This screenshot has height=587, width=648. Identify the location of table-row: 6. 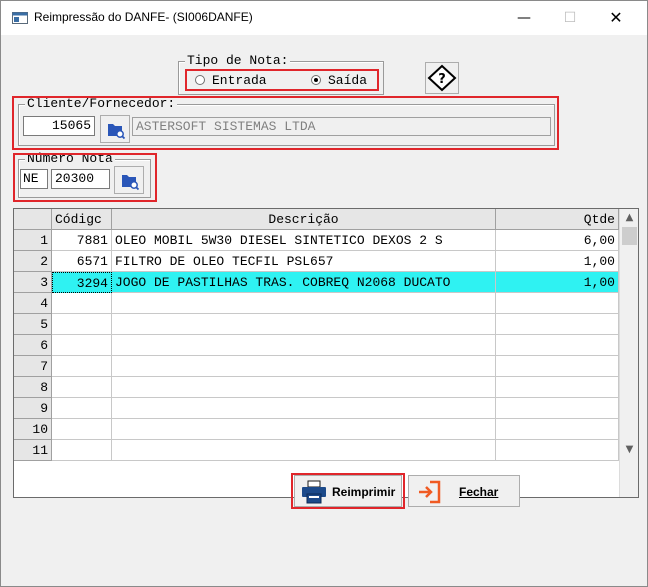
(316, 345).